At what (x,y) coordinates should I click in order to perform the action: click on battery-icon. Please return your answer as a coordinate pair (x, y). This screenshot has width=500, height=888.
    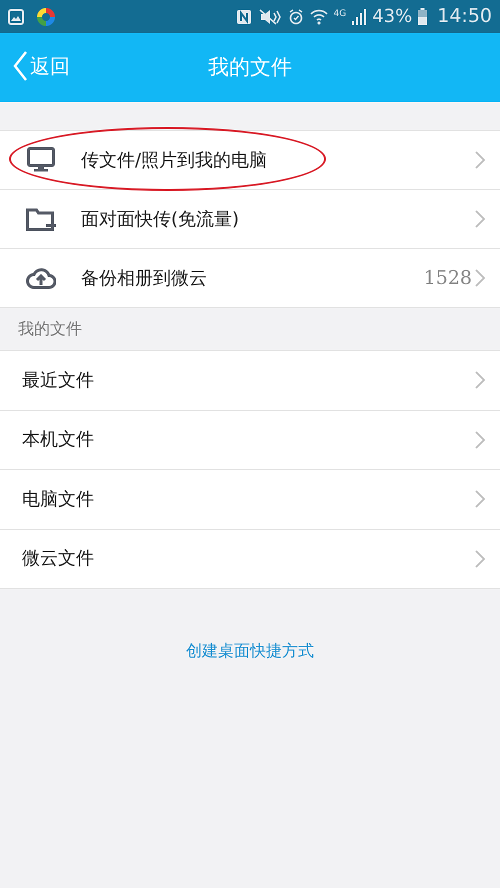
    Looking at the image, I should click on (423, 16).